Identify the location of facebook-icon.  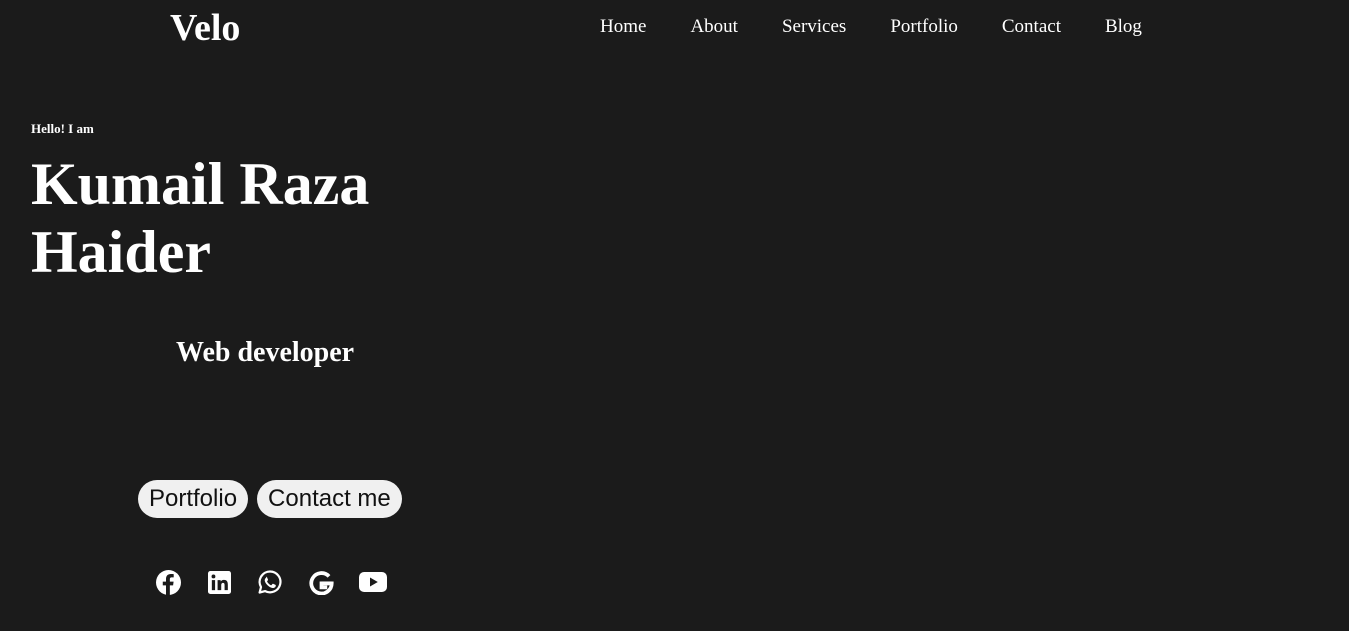
(168, 582).